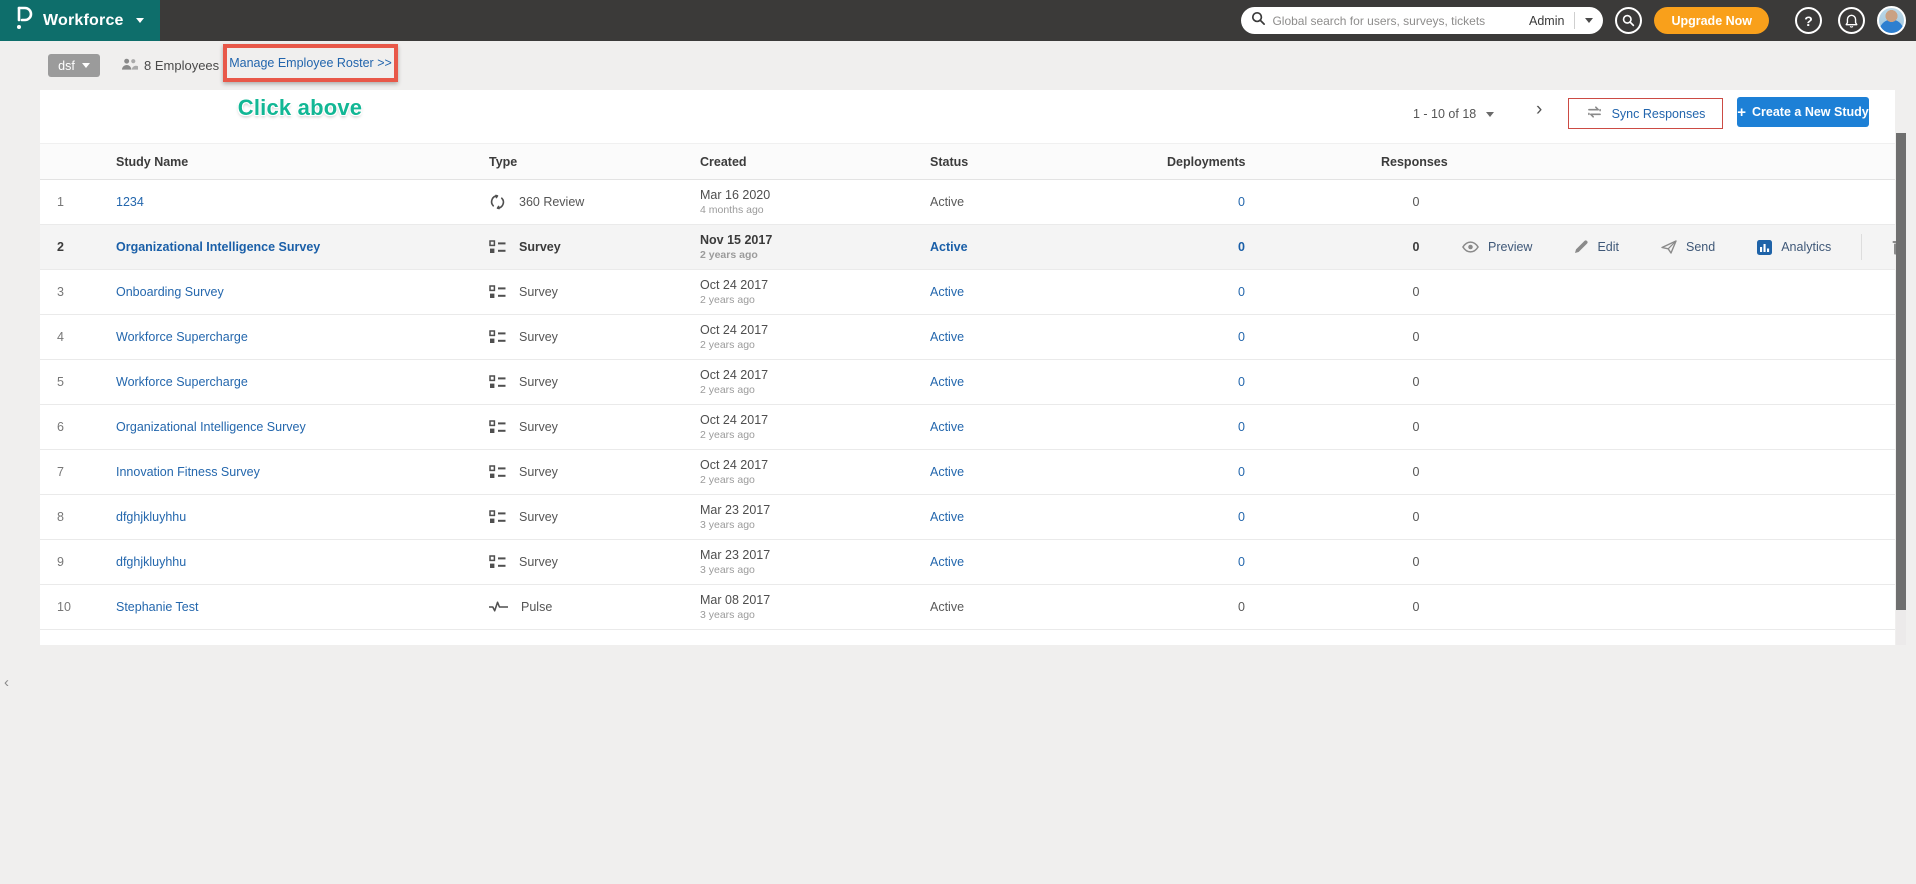  I want to click on table-scrollbar, so click(1901, 389).